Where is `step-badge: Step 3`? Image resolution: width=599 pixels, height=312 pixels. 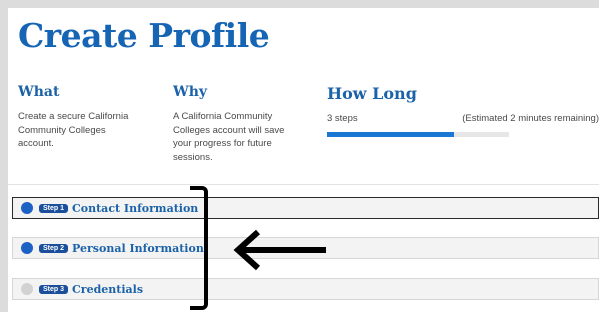 step-badge: Step 3 is located at coordinates (54, 289).